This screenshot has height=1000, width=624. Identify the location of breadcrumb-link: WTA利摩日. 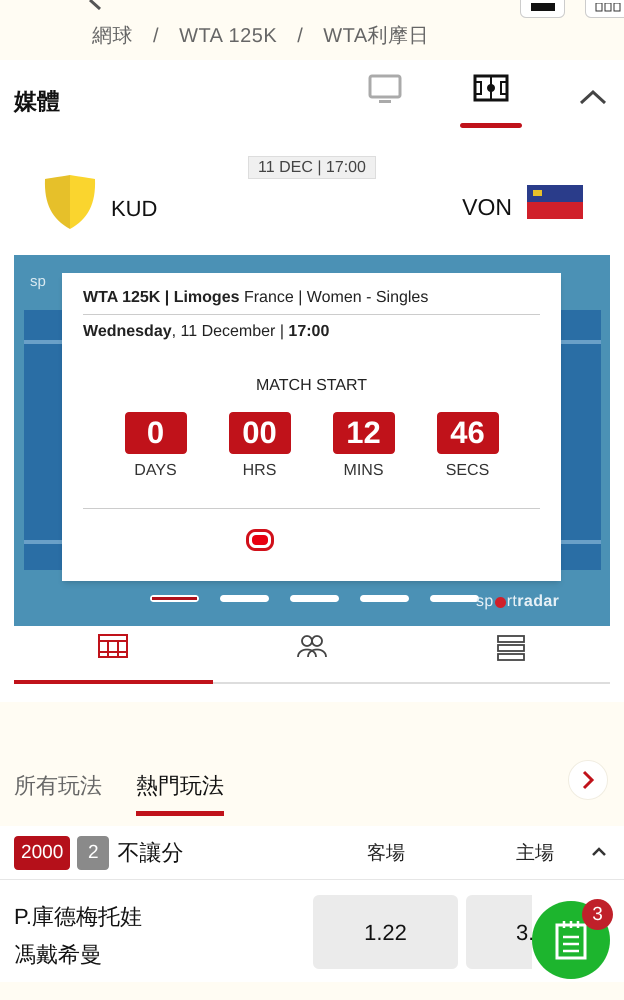
(376, 36).